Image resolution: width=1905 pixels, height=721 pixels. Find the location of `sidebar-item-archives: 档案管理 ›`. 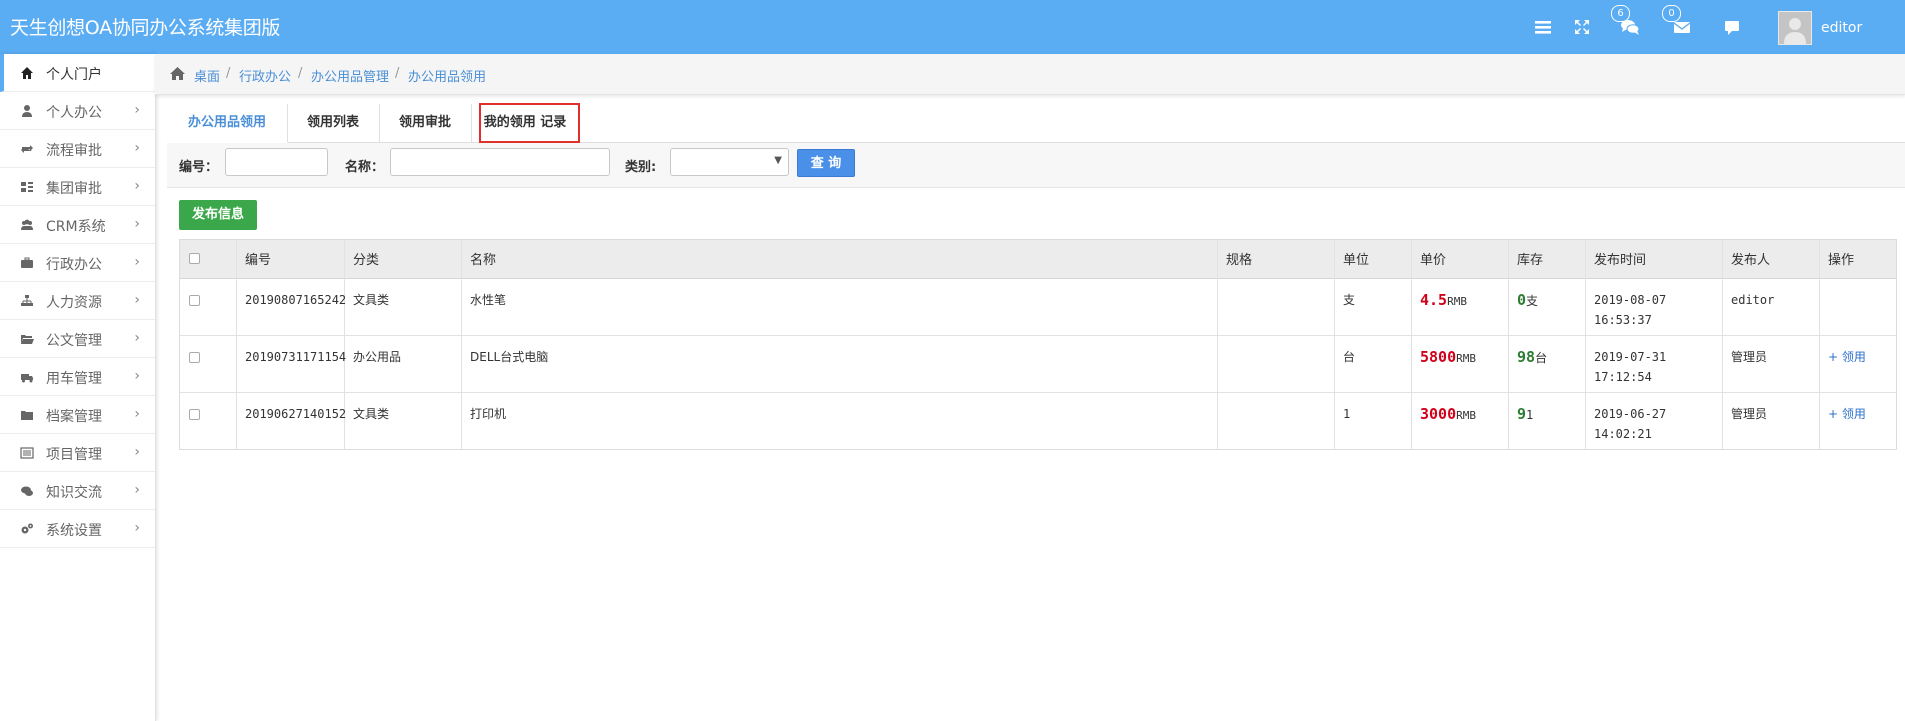

sidebar-item-archives: 档案管理 › is located at coordinates (77, 415).